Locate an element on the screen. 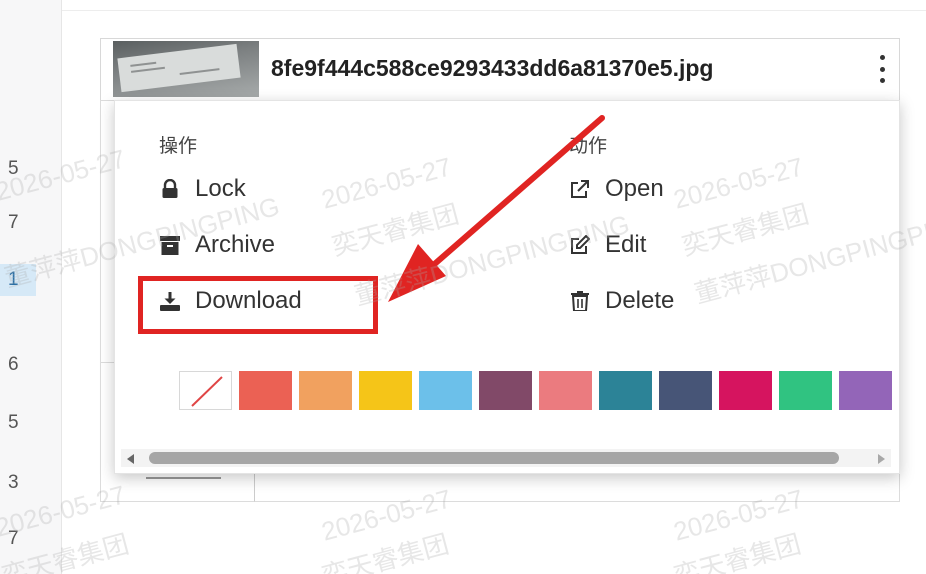  section-title-right: 动作 is located at coordinates (588, 146).